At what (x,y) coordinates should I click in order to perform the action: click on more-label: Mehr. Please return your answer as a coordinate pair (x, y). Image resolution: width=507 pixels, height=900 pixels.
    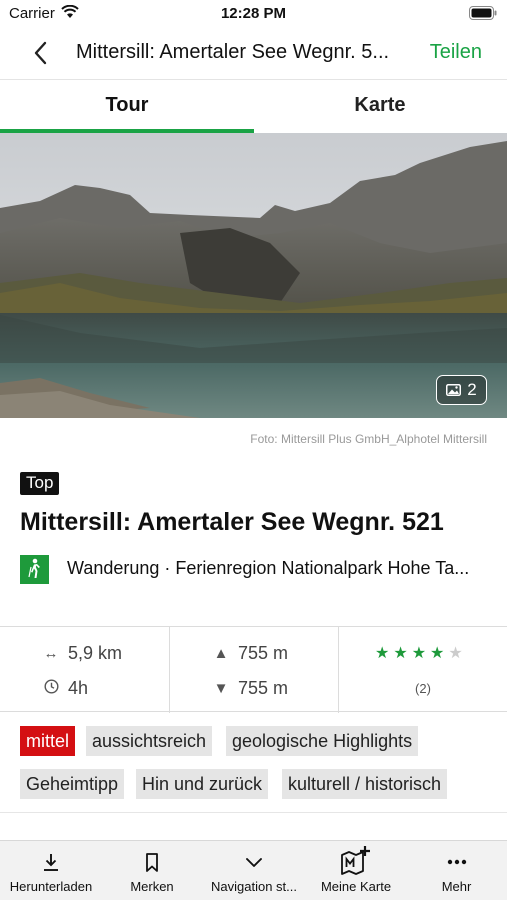
    Looking at the image, I should click on (456, 886).